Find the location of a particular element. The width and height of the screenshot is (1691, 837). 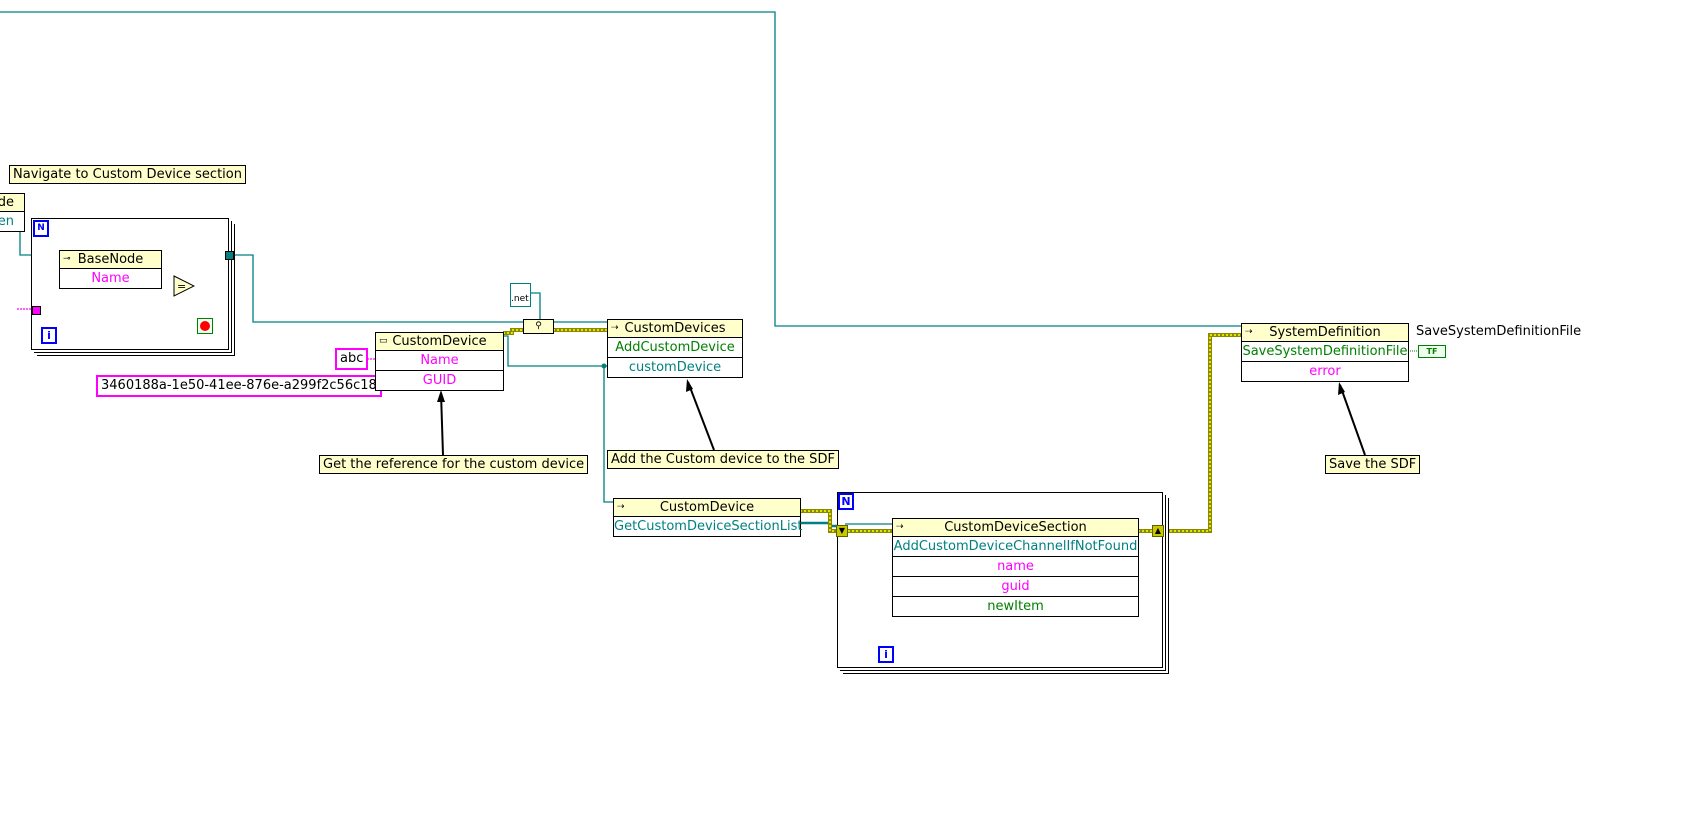

wire-loop-out is located at coordinates (376, 288).